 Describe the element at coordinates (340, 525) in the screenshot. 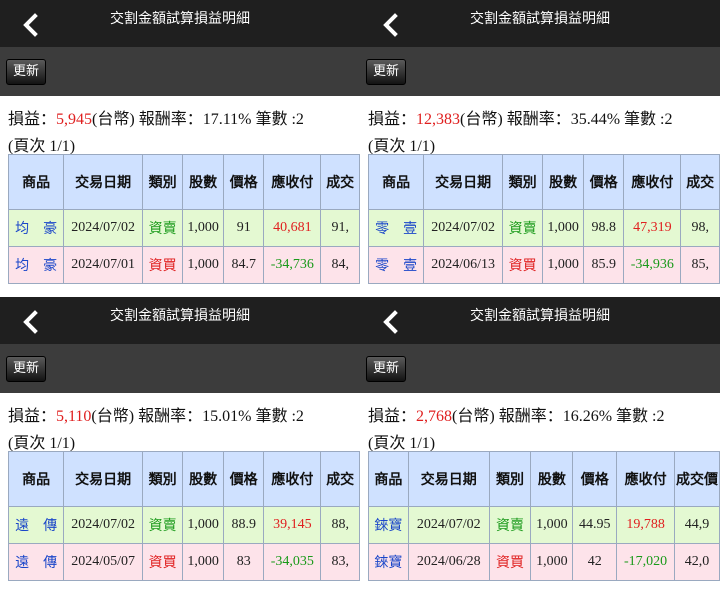

I see `deal-cell: 88,` at that location.